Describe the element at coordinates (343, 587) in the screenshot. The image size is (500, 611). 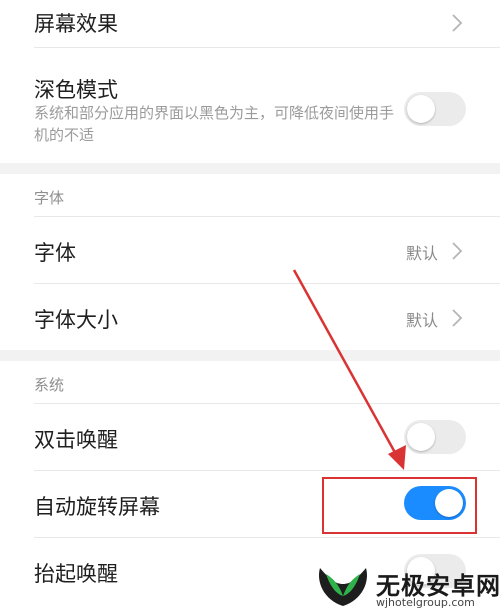
I see `watermark-logo-icon` at that location.